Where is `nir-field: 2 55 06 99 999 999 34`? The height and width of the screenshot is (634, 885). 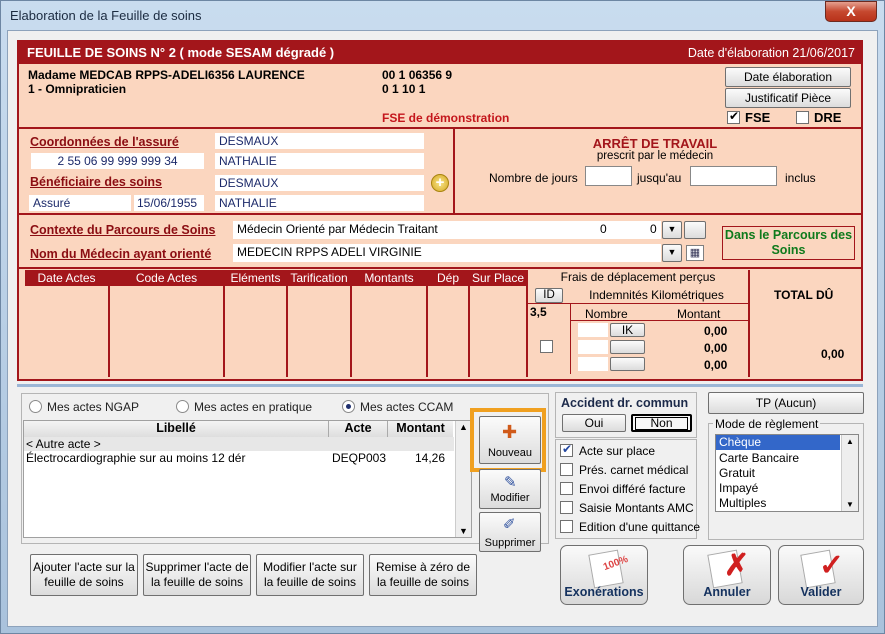
nir-field: 2 55 06 99 999 999 34 is located at coordinates (117, 161).